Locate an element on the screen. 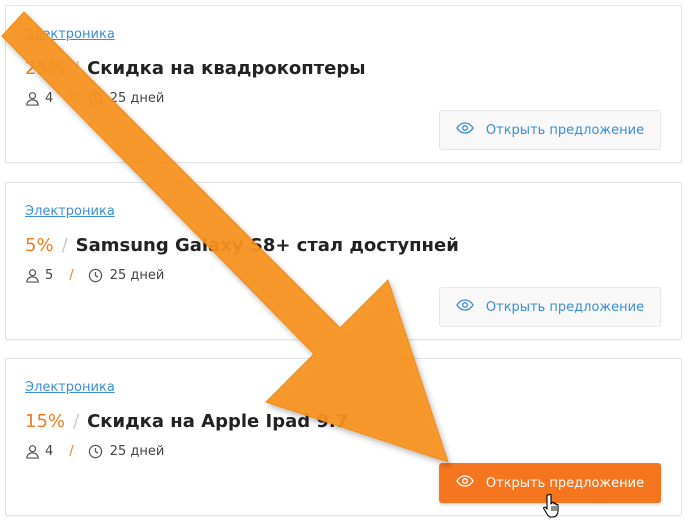 The image size is (691, 528). offer-title-row: 25% / Скидка на квадрокоптеры is located at coordinates (195, 68).